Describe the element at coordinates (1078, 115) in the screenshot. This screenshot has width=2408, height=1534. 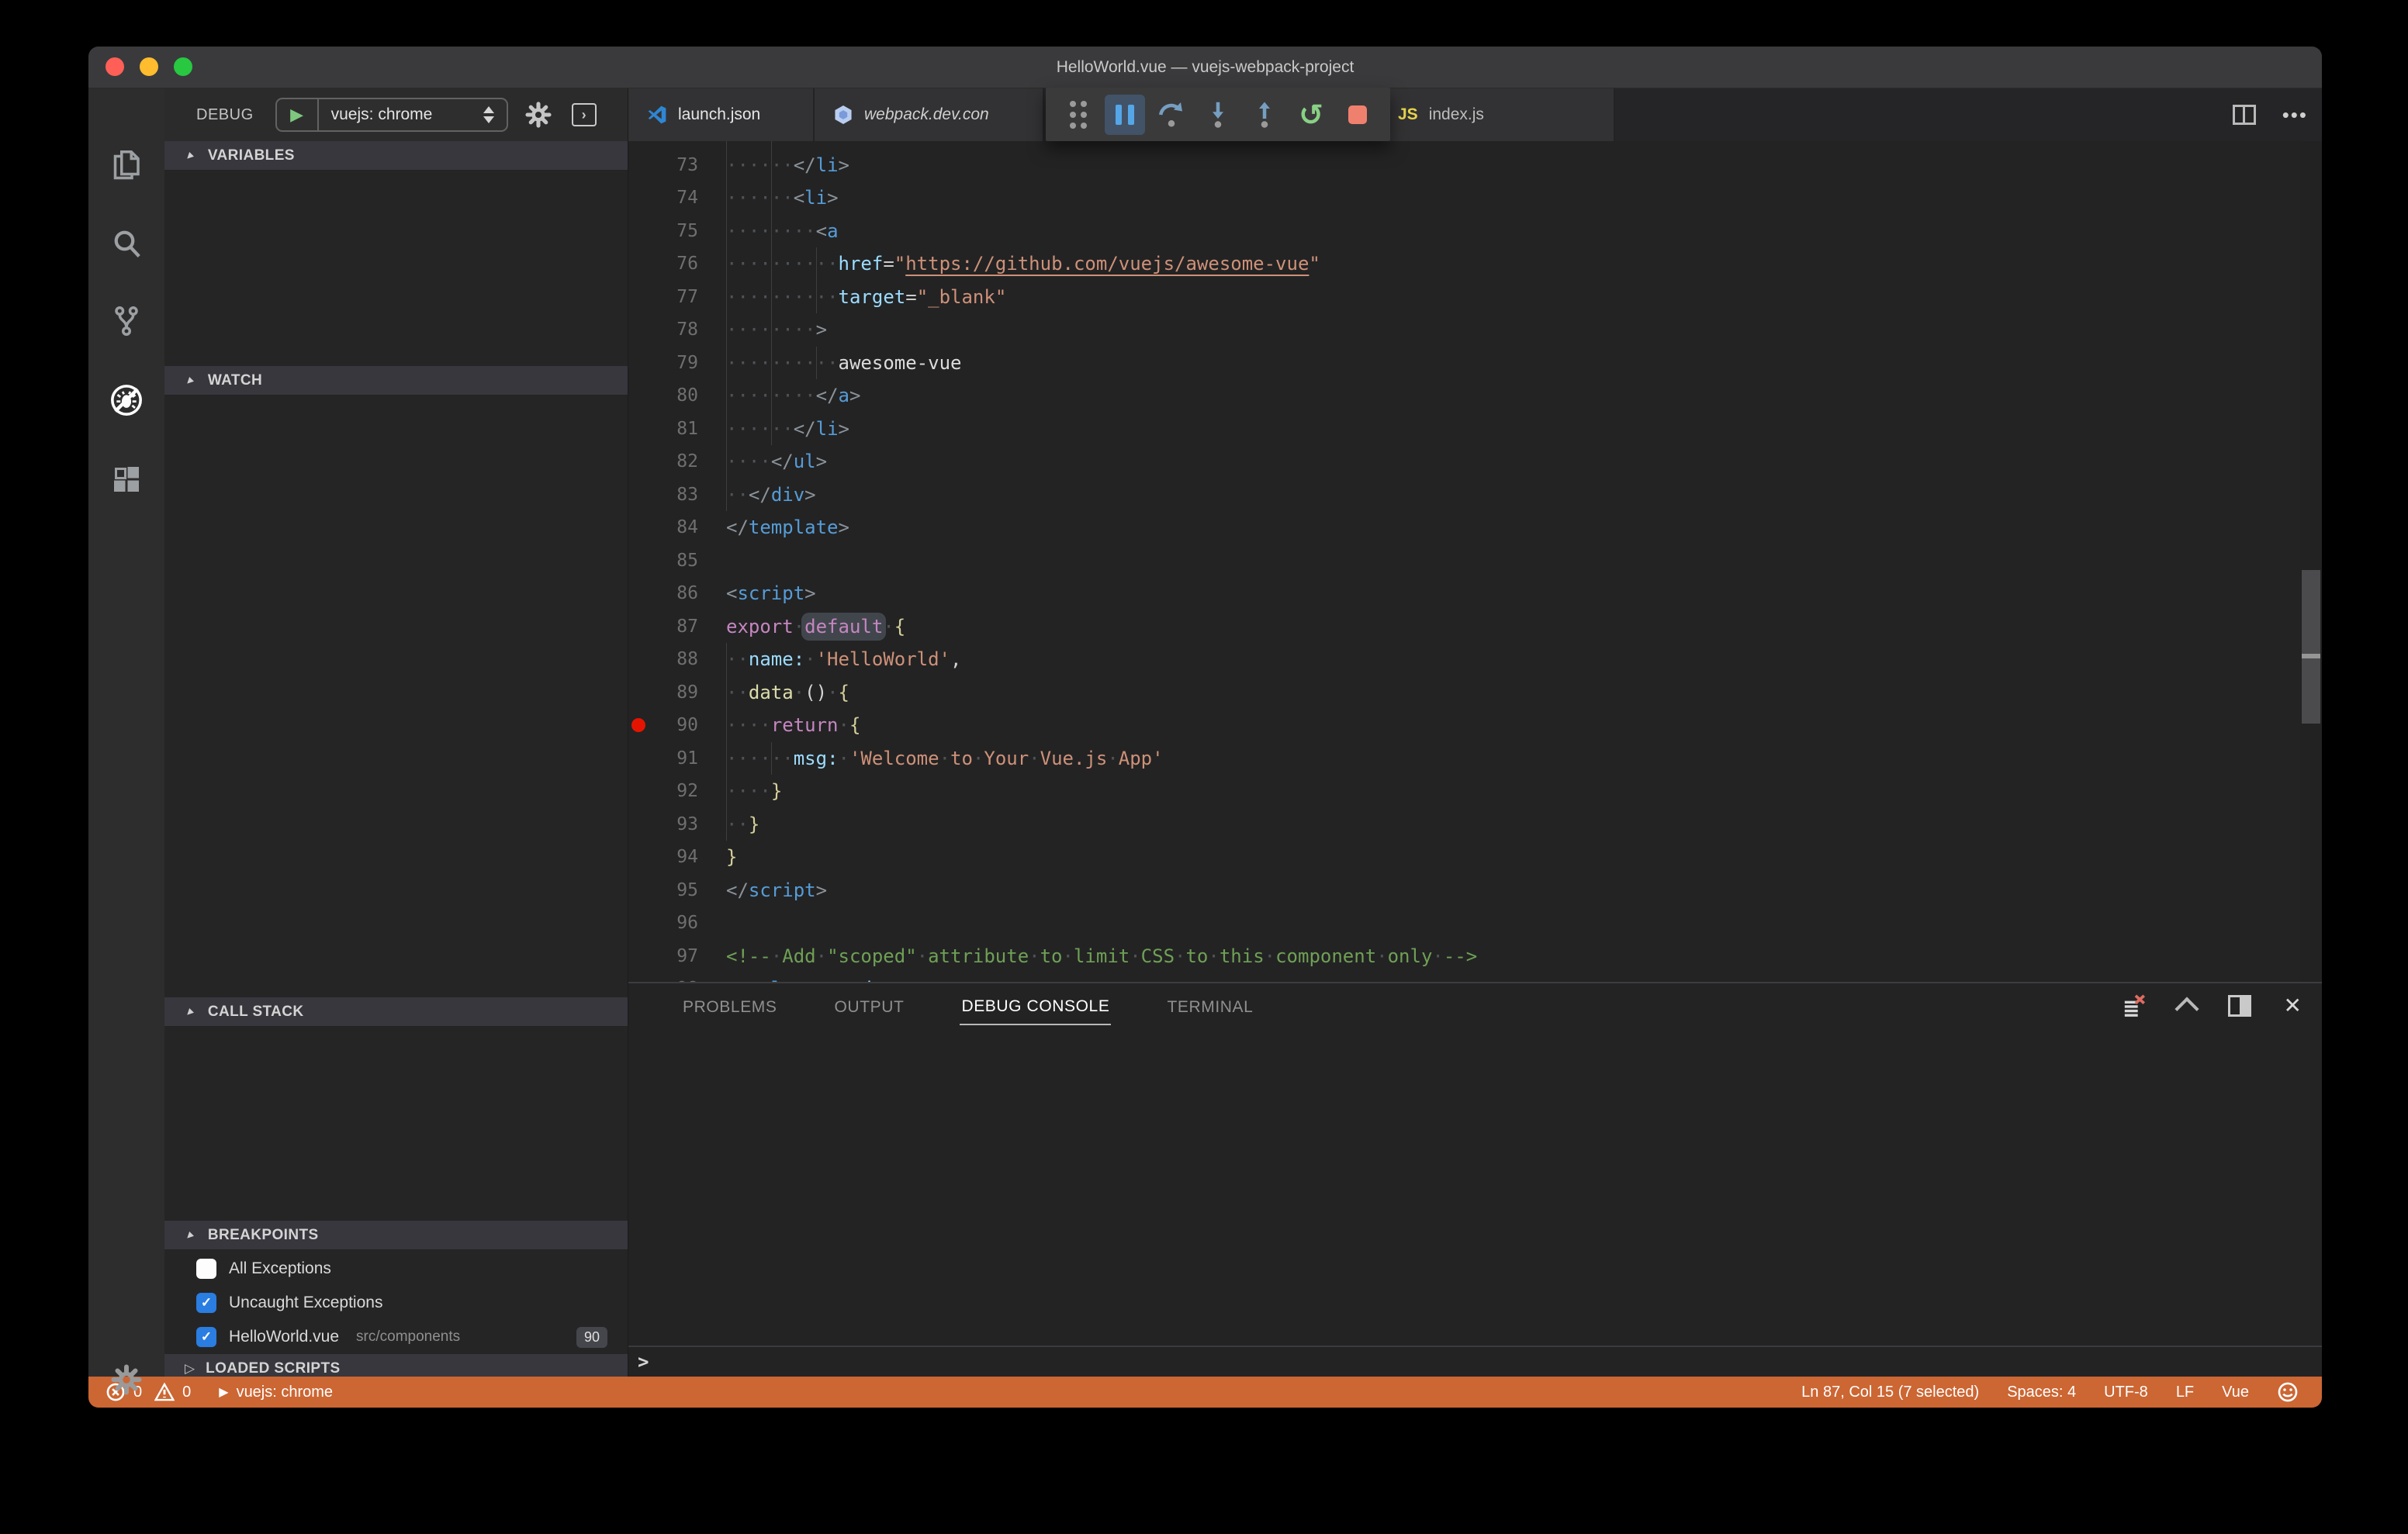
I see `drag-handle-icon` at that location.